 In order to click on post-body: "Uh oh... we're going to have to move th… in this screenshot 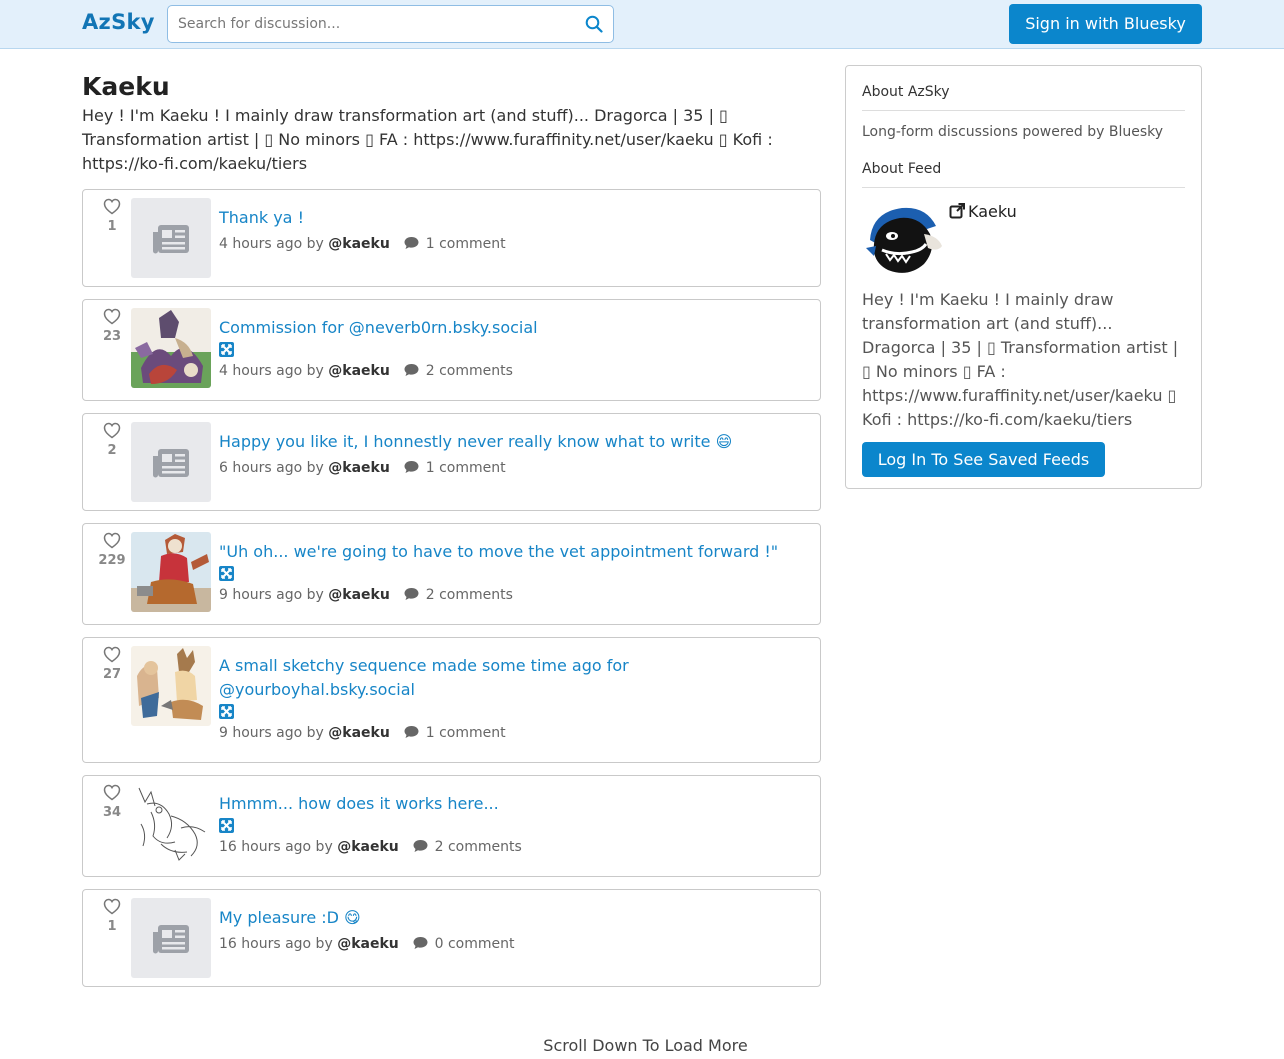, I will do `click(514, 571)`.